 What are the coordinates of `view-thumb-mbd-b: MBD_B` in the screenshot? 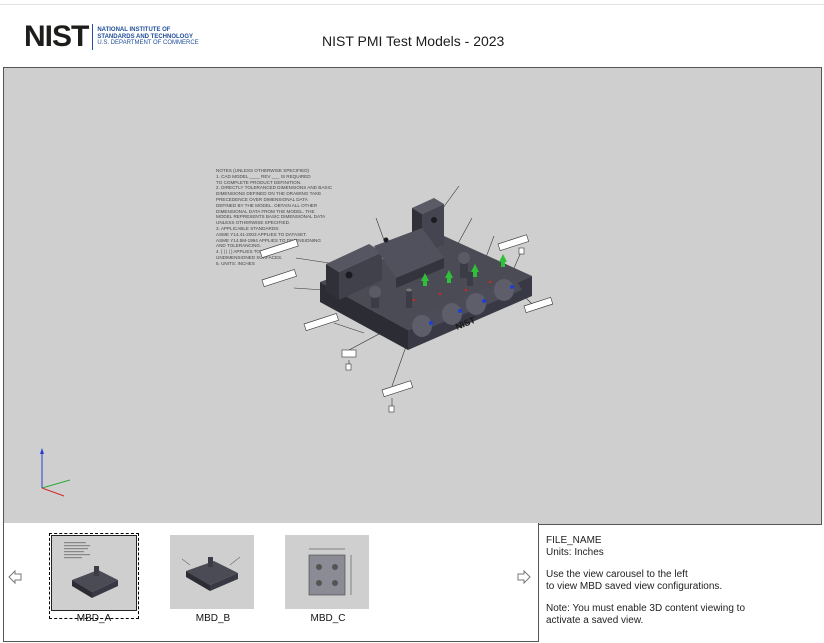 It's located at (213, 579).